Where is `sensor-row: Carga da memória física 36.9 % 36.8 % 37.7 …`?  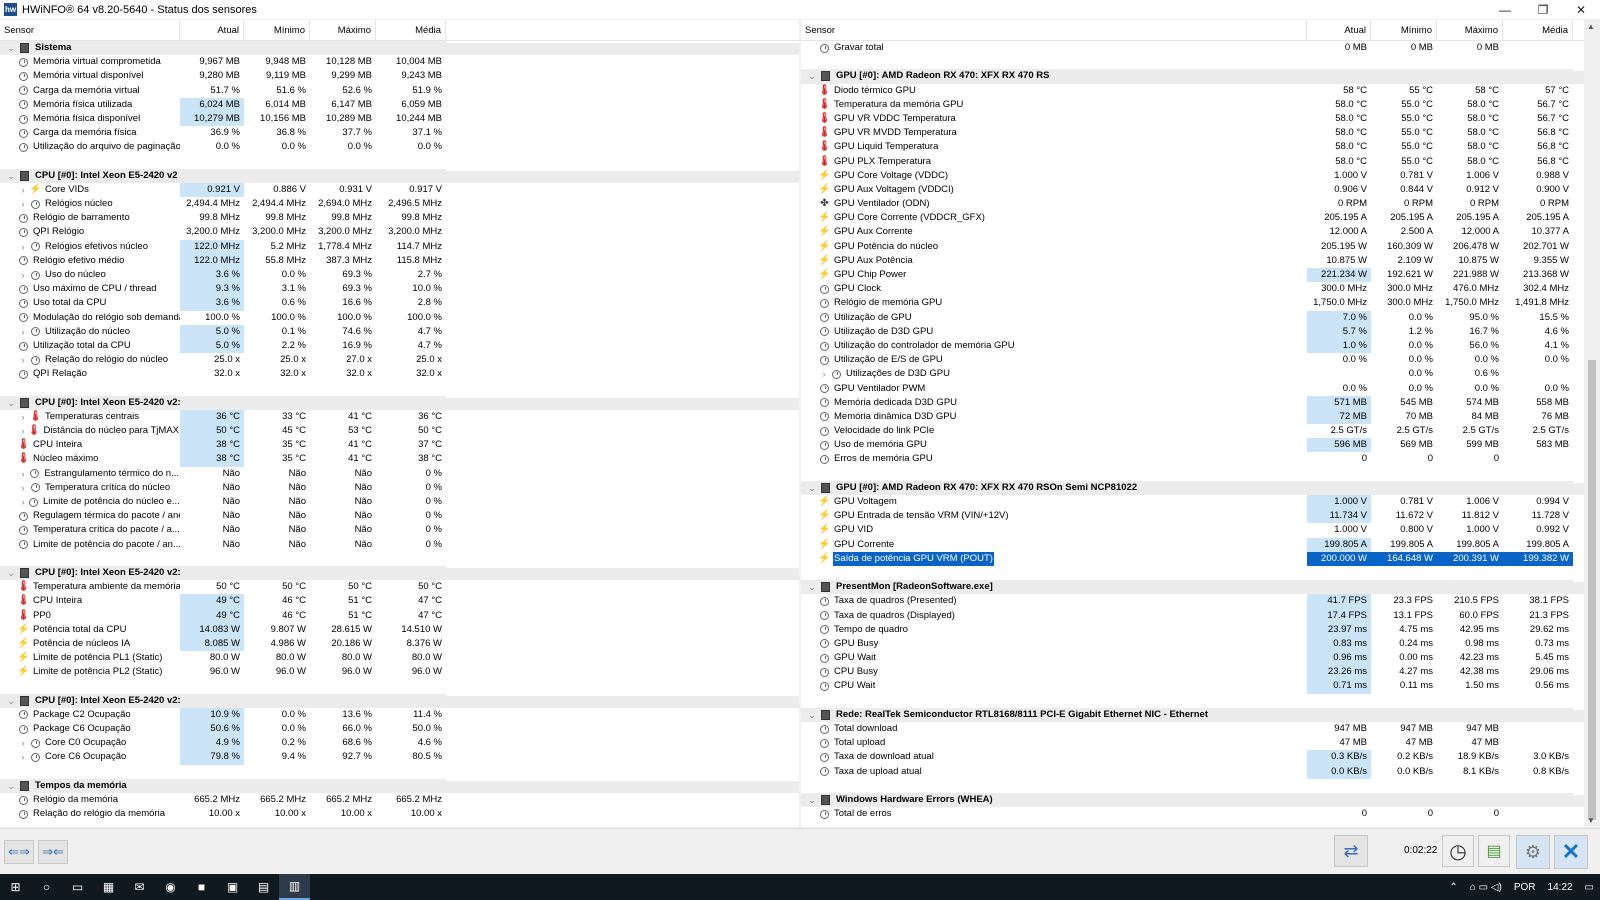 sensor-row: Carga da memória física 36.9 % 36.8 % 37.7 … is located at coordinates (399, 133).